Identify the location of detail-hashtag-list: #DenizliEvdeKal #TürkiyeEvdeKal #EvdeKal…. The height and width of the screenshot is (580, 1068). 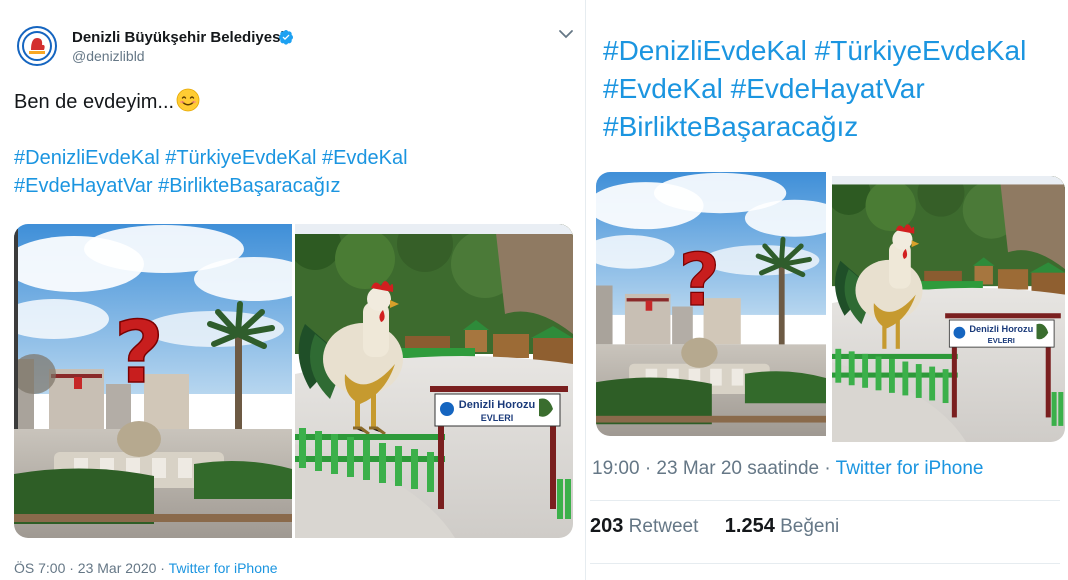
(833, 89).